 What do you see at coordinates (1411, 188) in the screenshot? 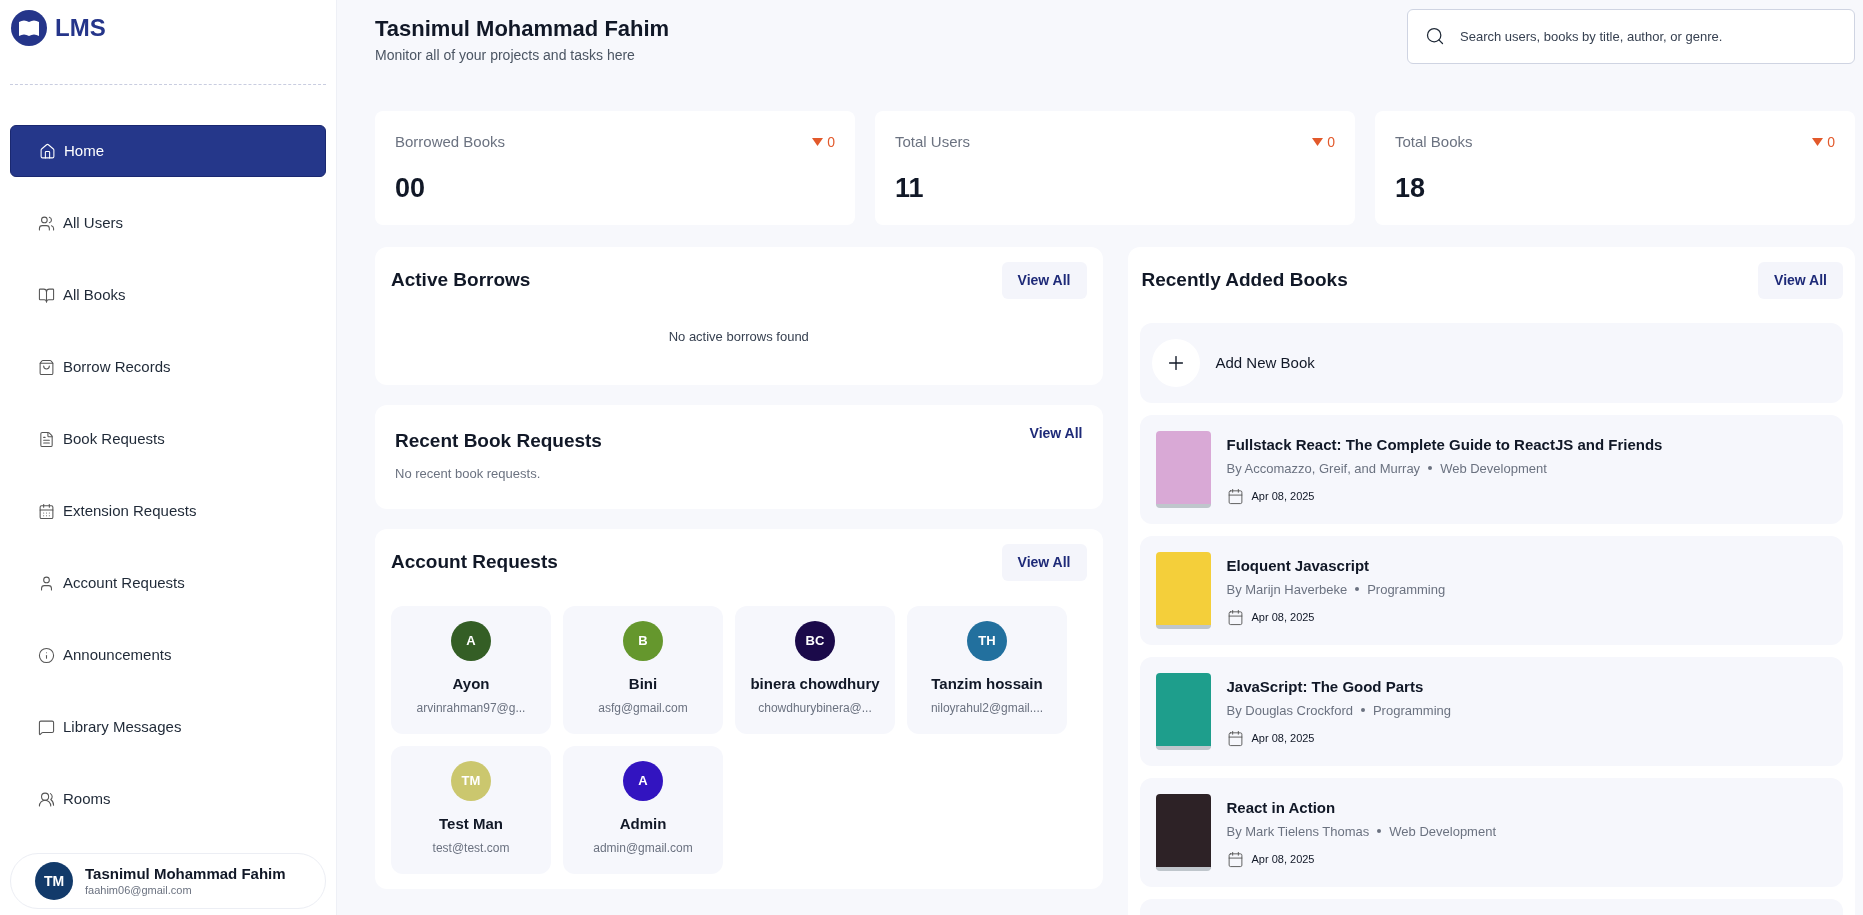
I see `stat-value: 18` at bounding box center [1411, 188].